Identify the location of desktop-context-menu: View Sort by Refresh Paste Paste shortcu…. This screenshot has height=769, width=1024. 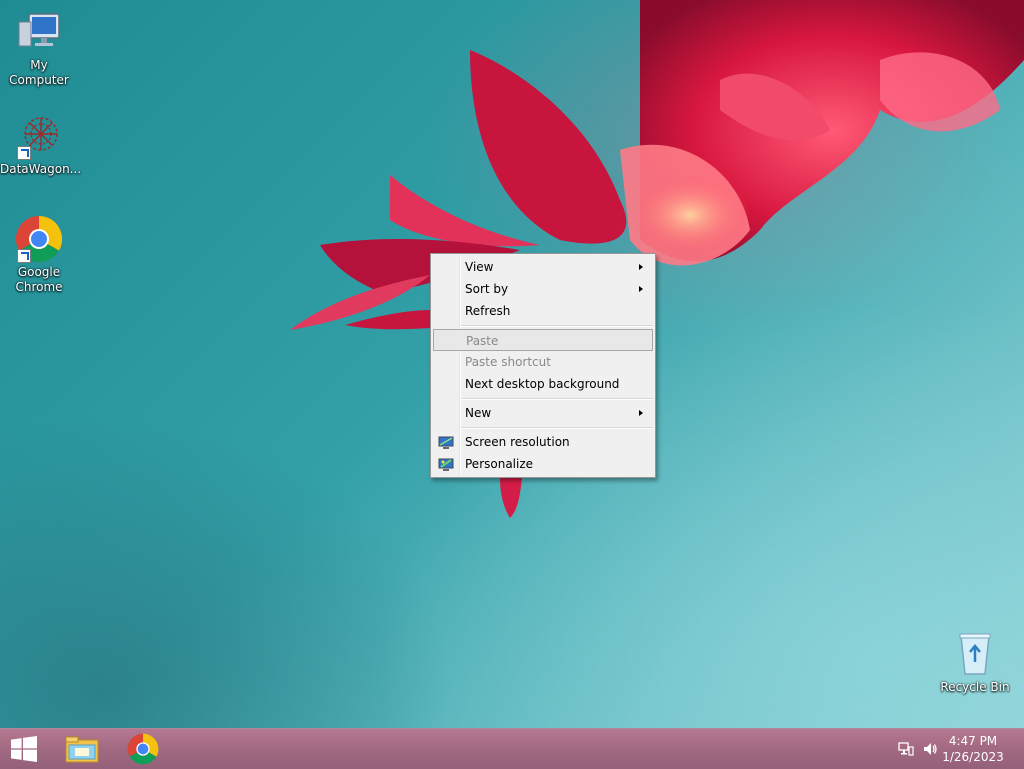
(543, 365).